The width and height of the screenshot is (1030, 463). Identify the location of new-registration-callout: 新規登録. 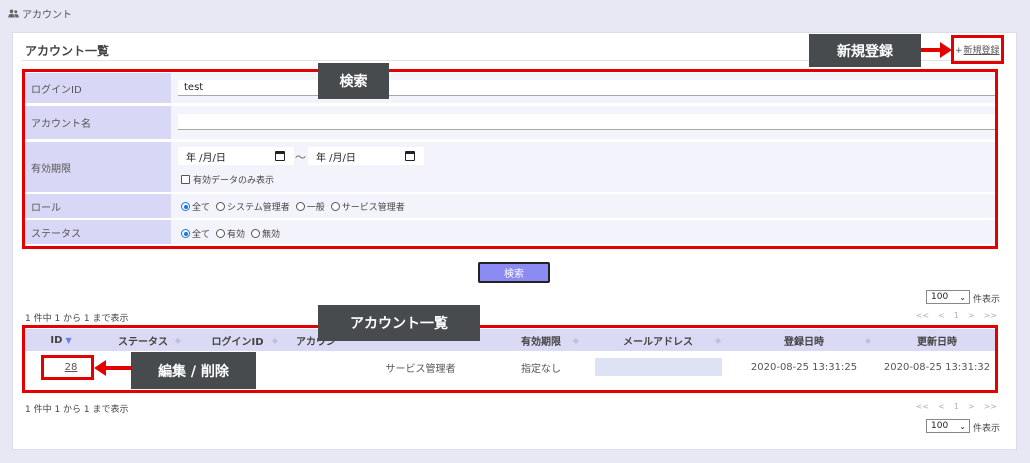
(865, 50).